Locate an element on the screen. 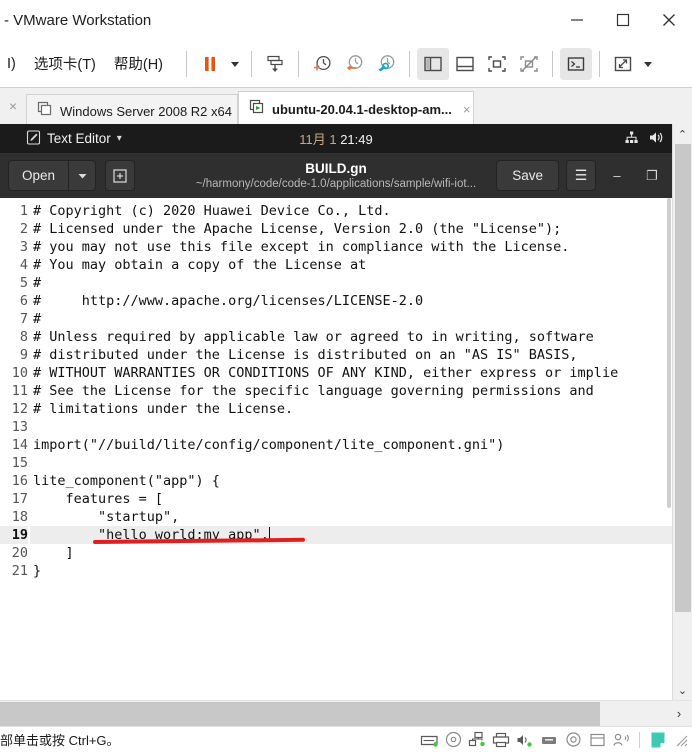 The image size is (692, 752). gedit-minimize-button: – is located at coordinates (617, 175).